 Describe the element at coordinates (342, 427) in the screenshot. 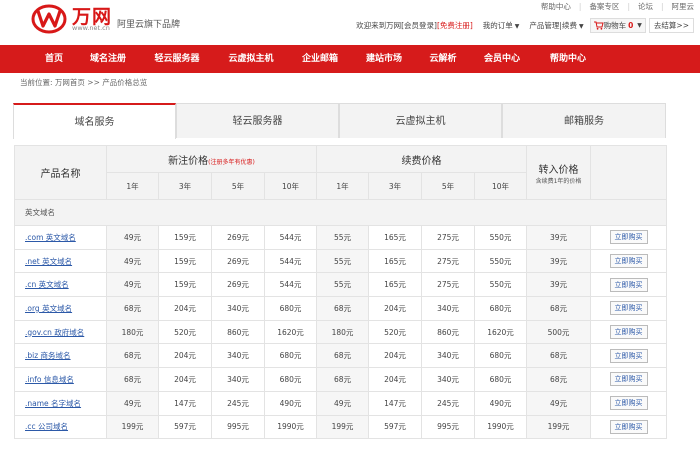

I see `price-cell: 199元` at that location.